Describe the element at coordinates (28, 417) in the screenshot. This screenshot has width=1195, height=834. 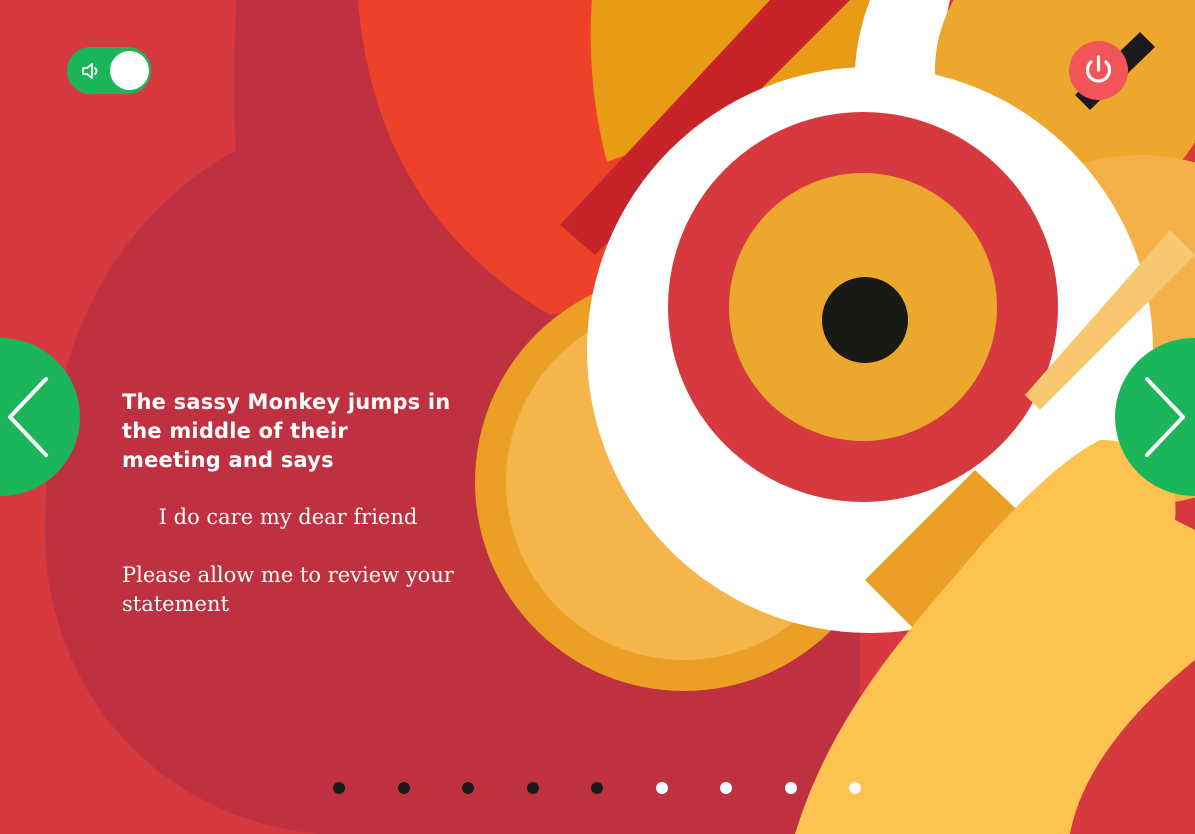
I see `chevron-left-icon` at that location.